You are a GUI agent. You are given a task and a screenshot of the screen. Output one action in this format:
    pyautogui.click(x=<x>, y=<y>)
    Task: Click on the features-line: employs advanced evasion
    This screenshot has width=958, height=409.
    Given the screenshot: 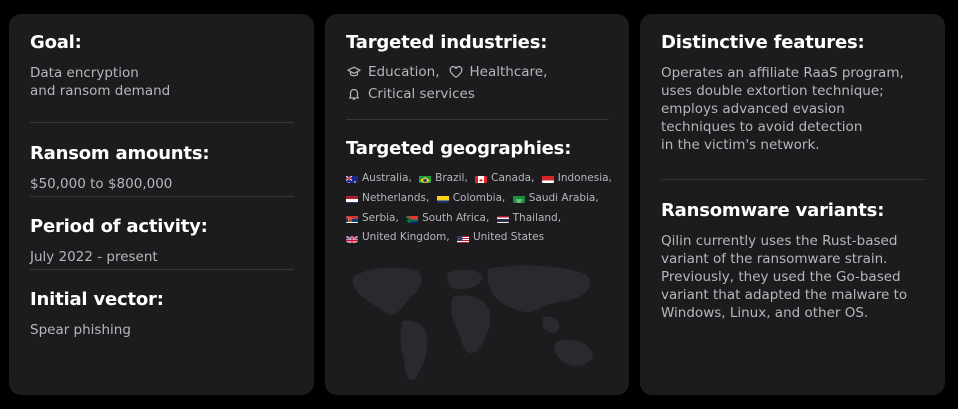 What is the action you would take?
    pyautogui.click(x=753, y=109)
    